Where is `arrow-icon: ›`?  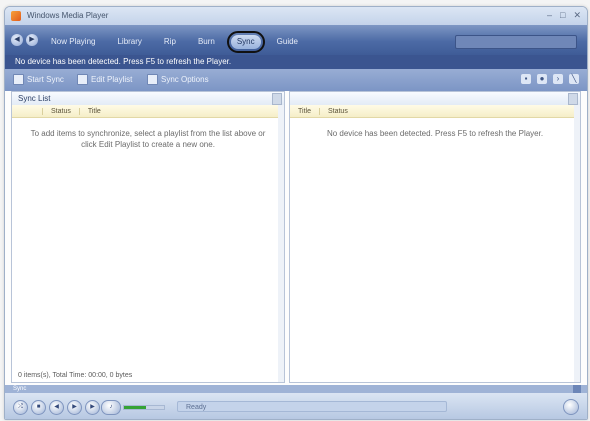 arrow-icon: › is located at coordinates (558, 79).